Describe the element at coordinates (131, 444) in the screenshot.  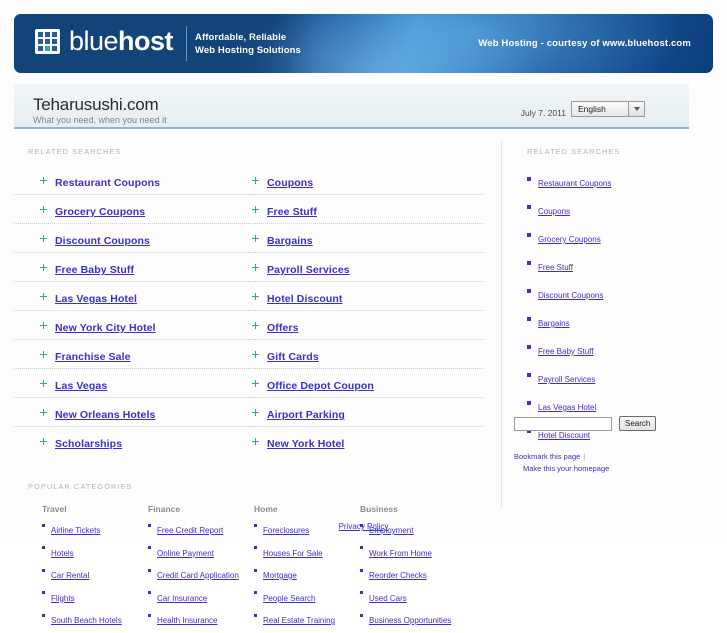
I see `list-item: Scholarships` at that location.